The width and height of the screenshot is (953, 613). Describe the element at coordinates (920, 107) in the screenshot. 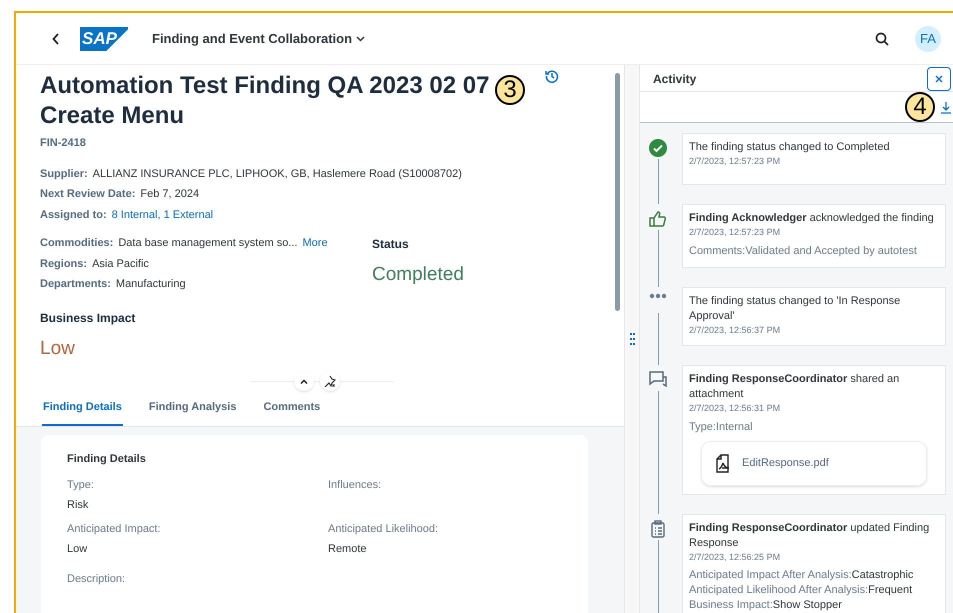

I see `callout-number: 4` at that location.